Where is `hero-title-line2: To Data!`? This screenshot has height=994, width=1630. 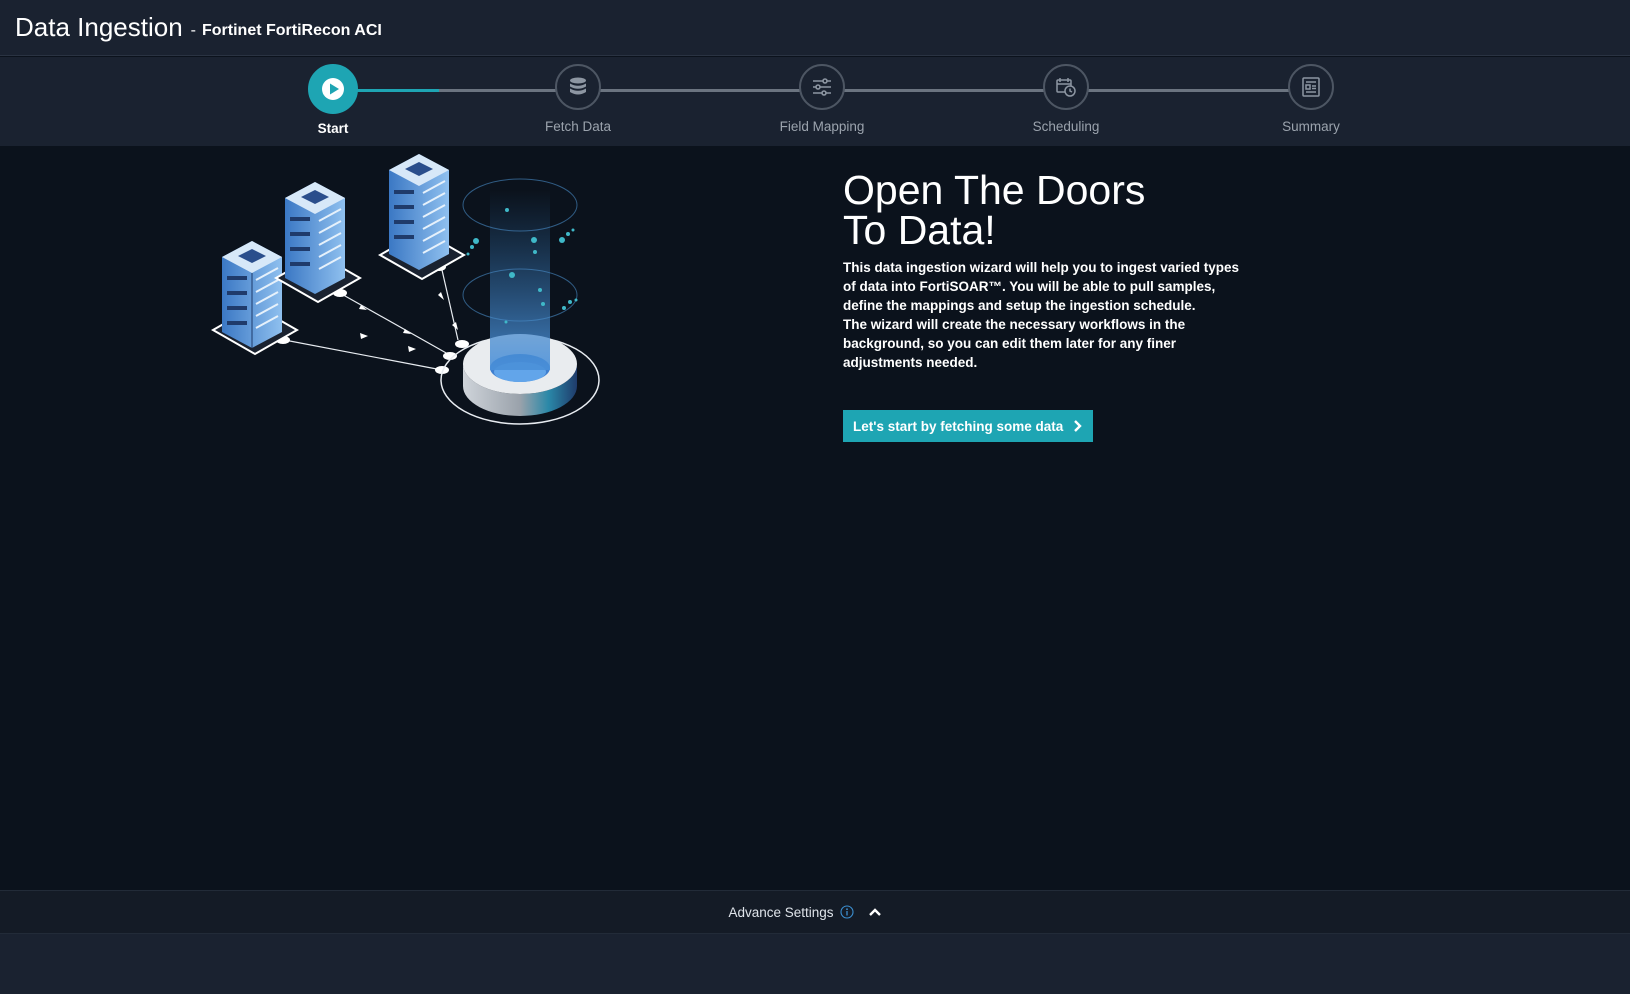 hero-title-line2: To Data! is located at coordinates (919, 230).